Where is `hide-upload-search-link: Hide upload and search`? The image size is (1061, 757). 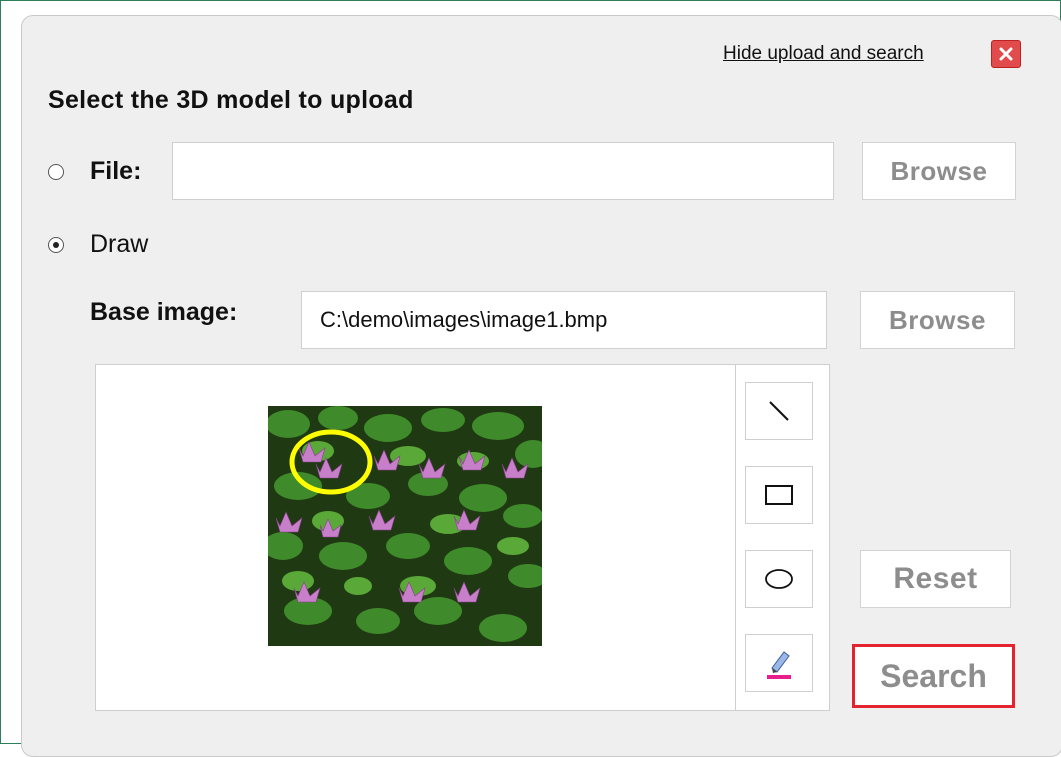 hide-upload-search-link: Hide upload and search is located at coordinates (823, 54).